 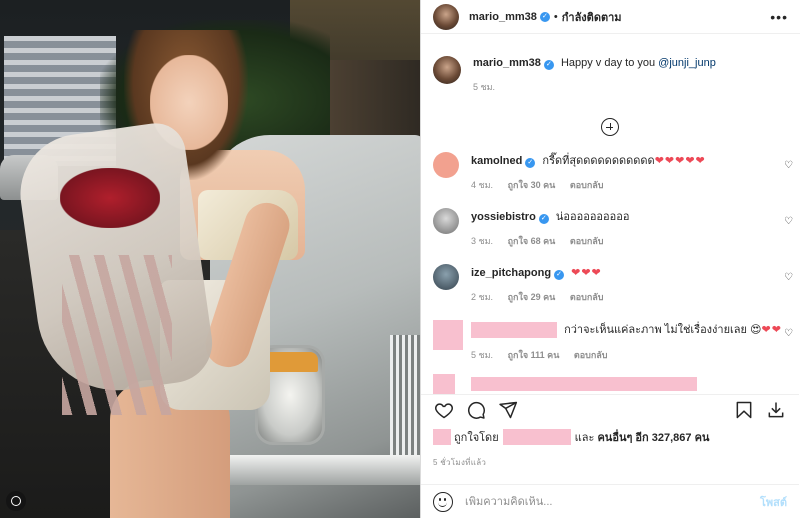 What do you see at coordinates (584, 438) in the screenshot?
I see `and-label: และ` at bounding box center [584, 438].